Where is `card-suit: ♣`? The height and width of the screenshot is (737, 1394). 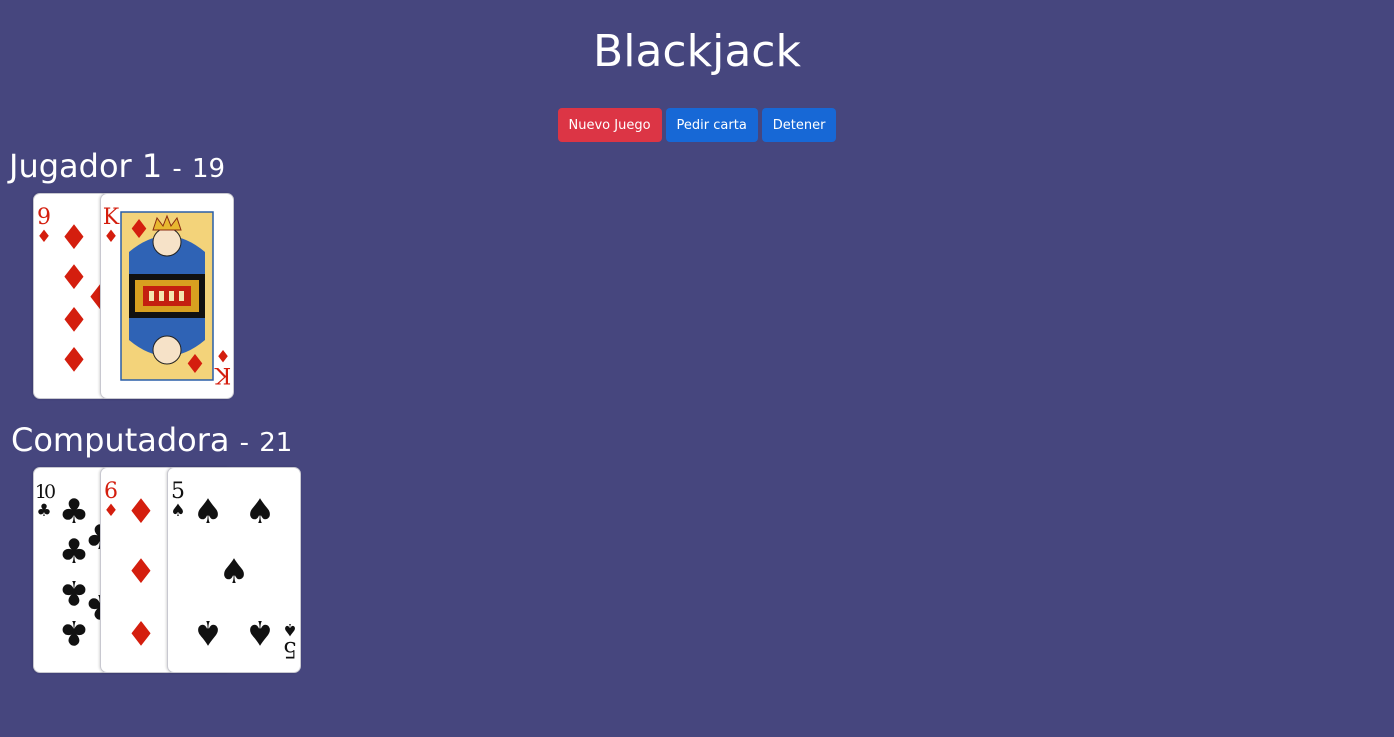 card-suit: ♣ is located at coordinates (43, 511).